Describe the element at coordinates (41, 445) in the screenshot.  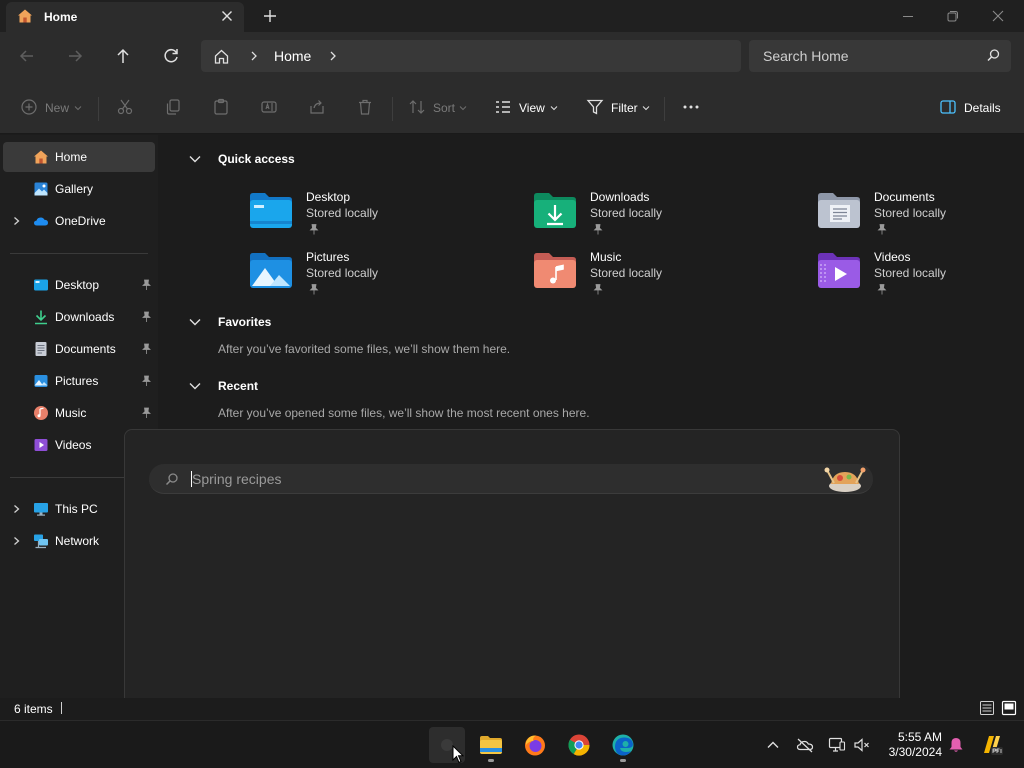
I see `videos-icon` at that location.